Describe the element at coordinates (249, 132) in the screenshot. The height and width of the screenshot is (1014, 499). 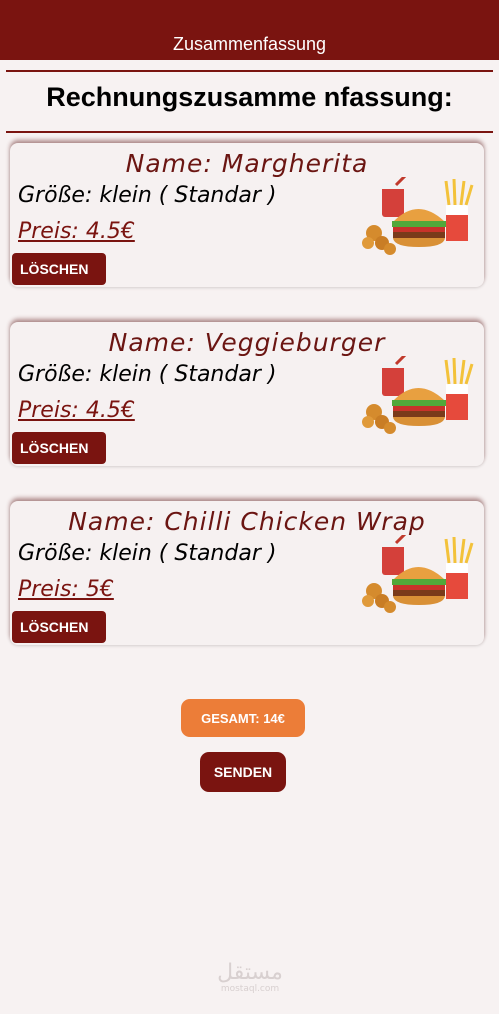
I see `heading-divider-bottom` at that location.